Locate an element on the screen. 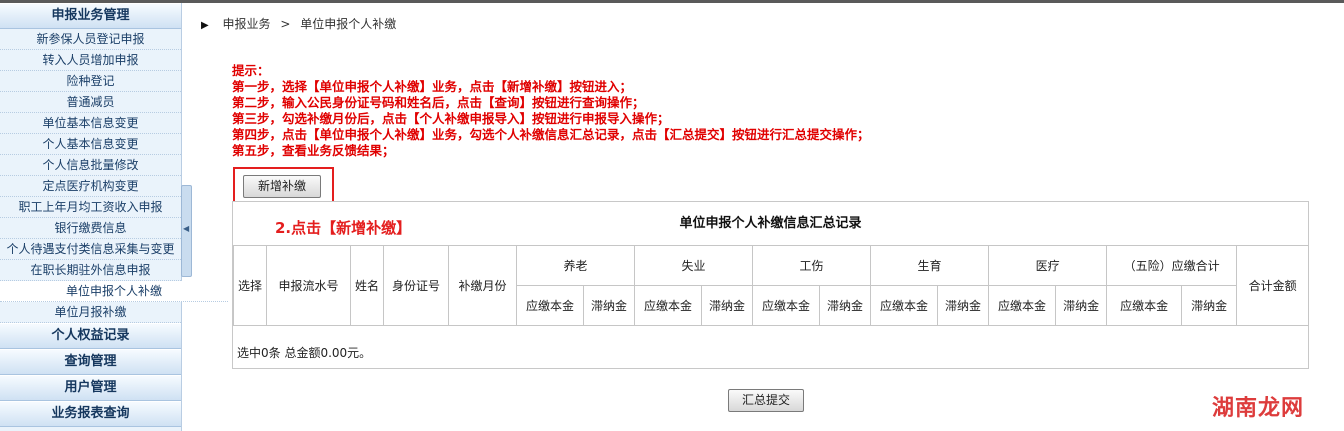 The height and width of the screenshot is (431, 1344). section-report-query: 业务报表查询 is located at coordinates (90, 414).